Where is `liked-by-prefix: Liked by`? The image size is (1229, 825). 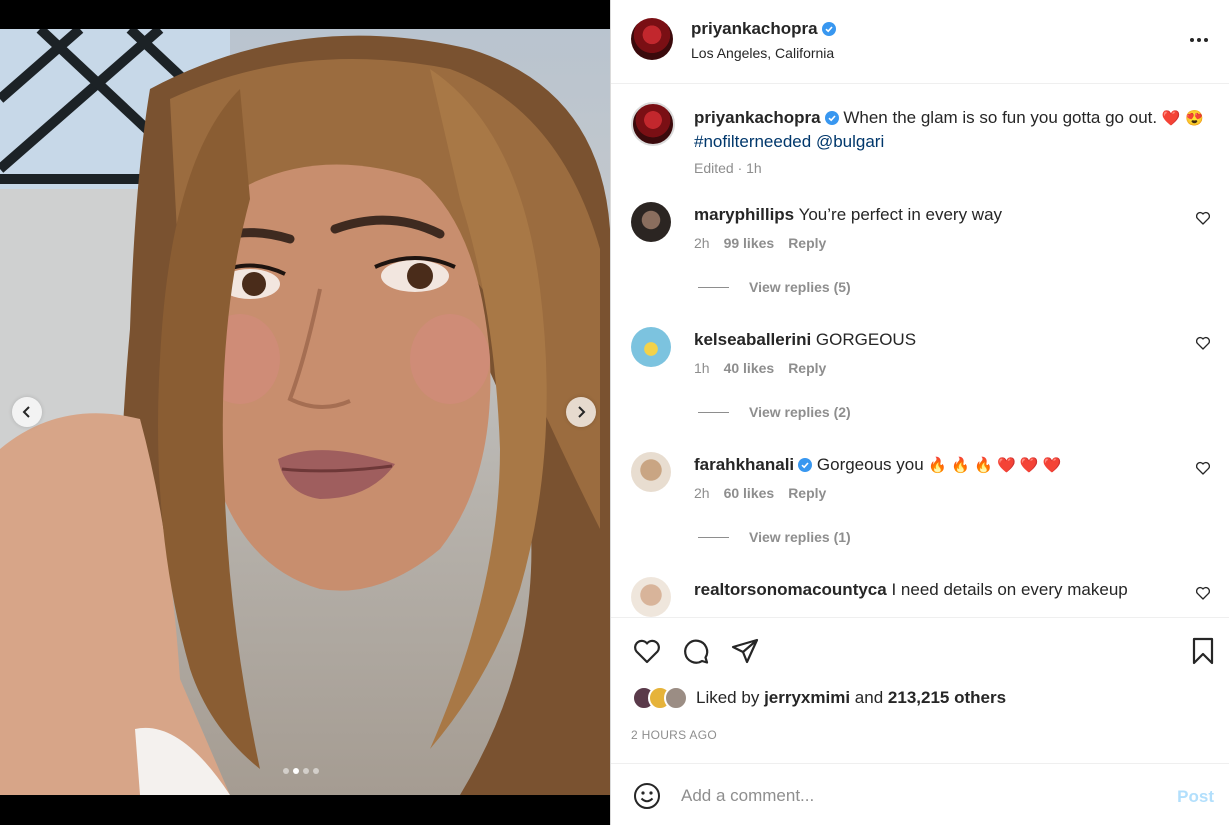
liked-by-prefix: Liked by is located at coordinates (728, 697).